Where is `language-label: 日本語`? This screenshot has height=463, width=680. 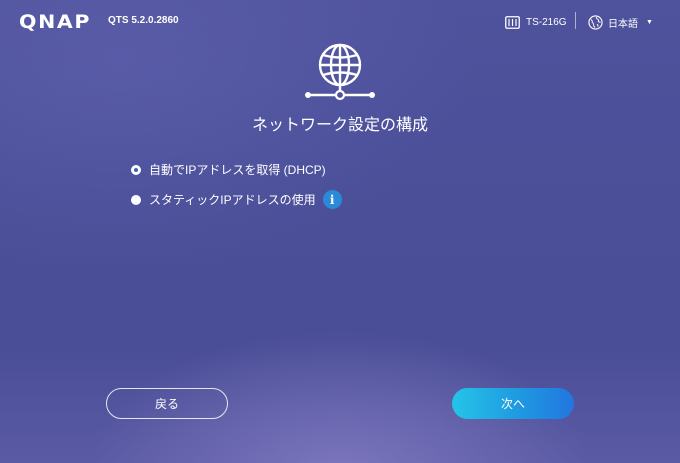 language-label: 日本語 is located at coordinates (623, 24).